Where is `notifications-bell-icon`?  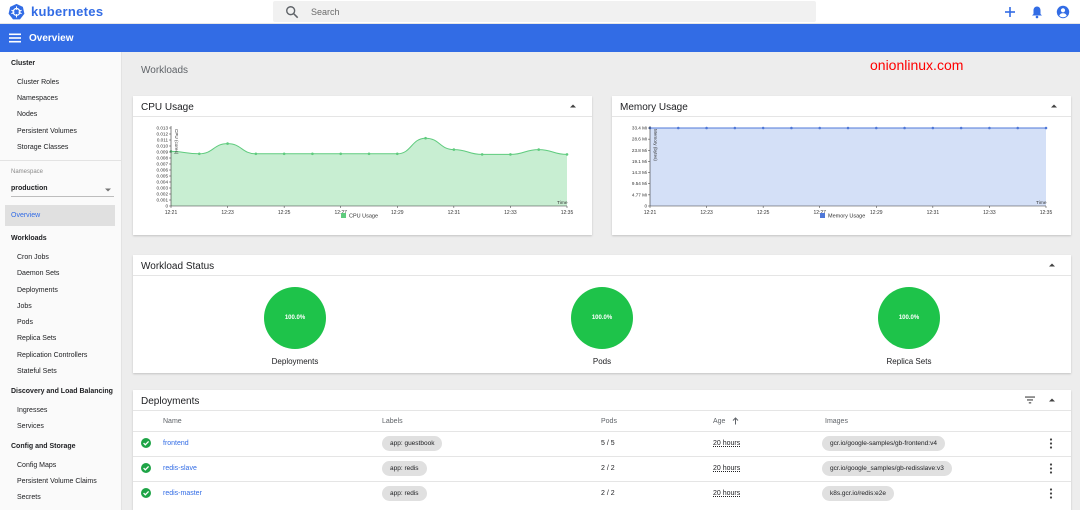
notifications-bell-icon is located at coordinates (1037, 12).